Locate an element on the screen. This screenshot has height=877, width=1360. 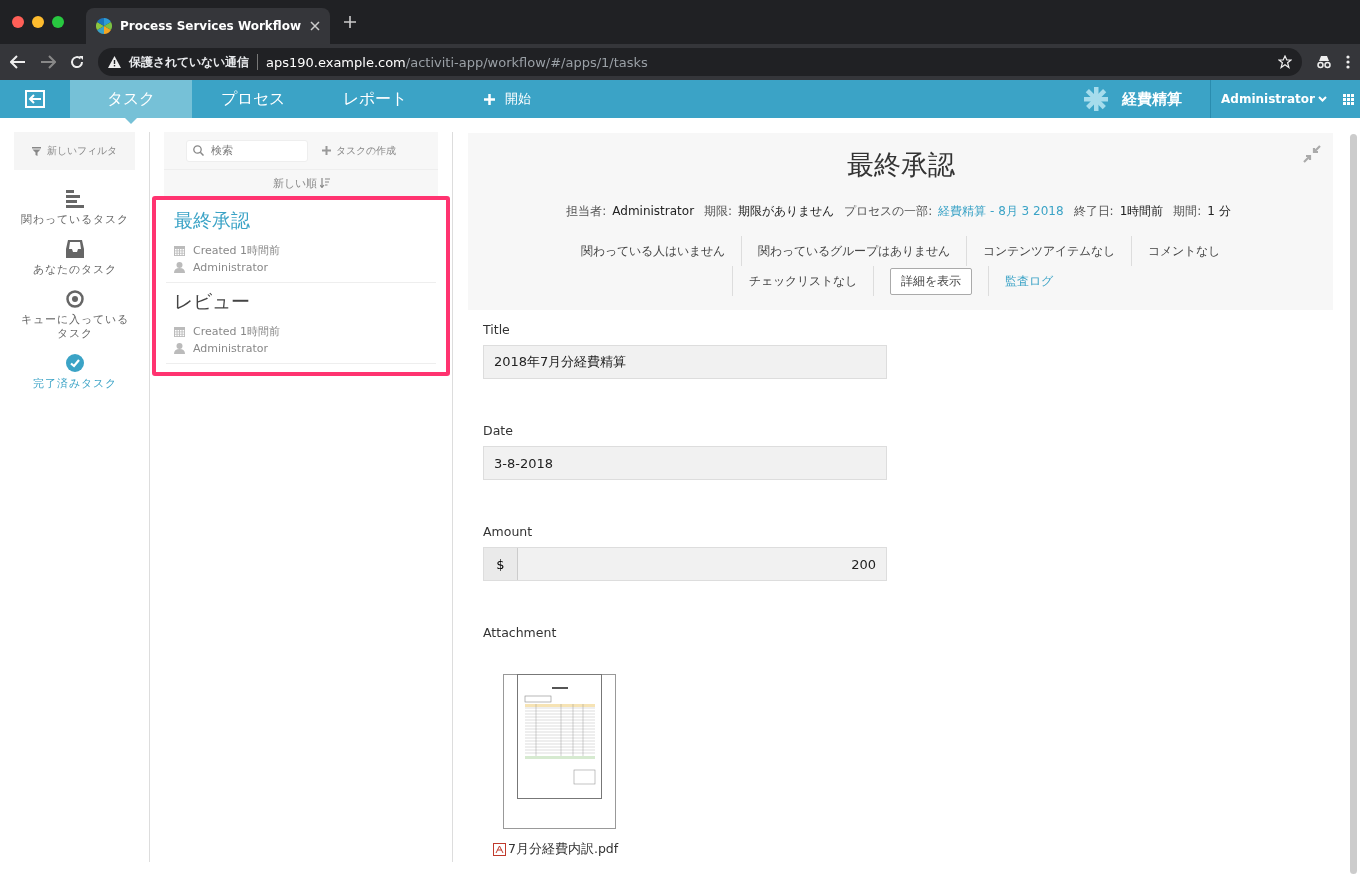
process-link: 経費精算 - 8月 3 2018 is located at coordinates (1001, 211).